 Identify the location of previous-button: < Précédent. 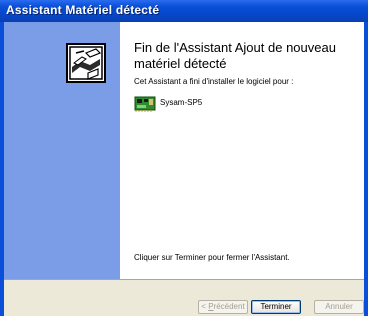
(223, 307).